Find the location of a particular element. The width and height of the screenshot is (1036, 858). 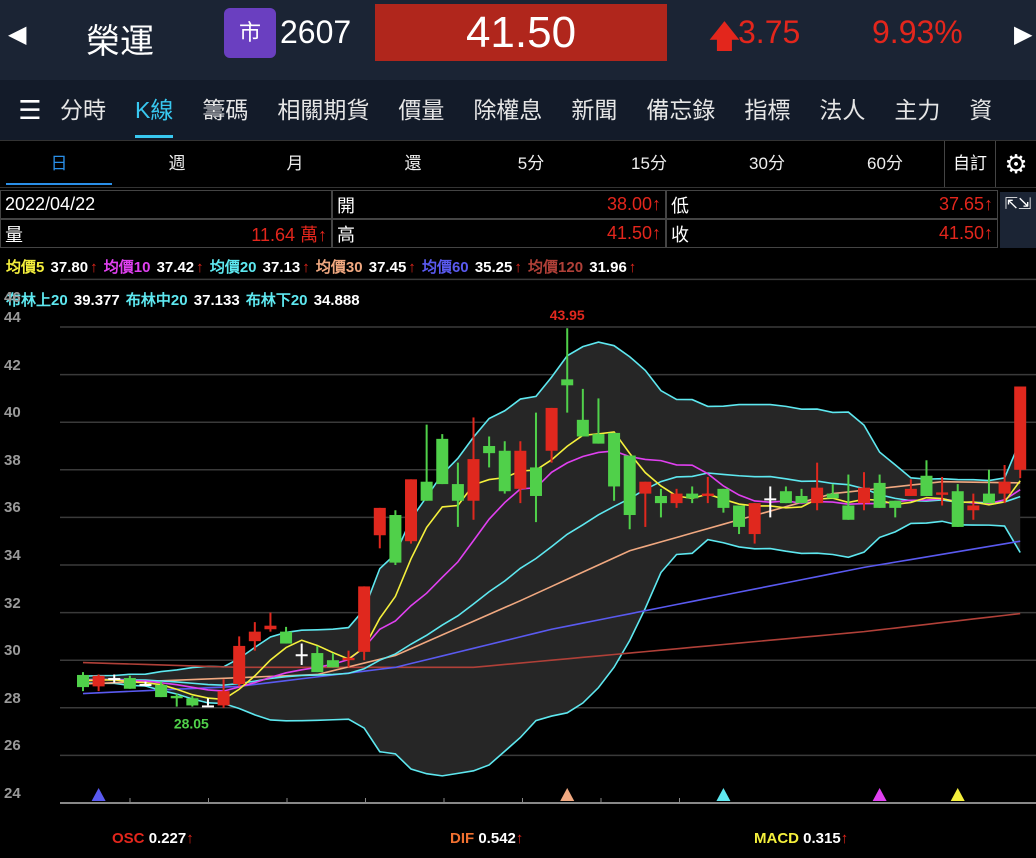

period-tab: 30分 is located at coordinates (767, 164).